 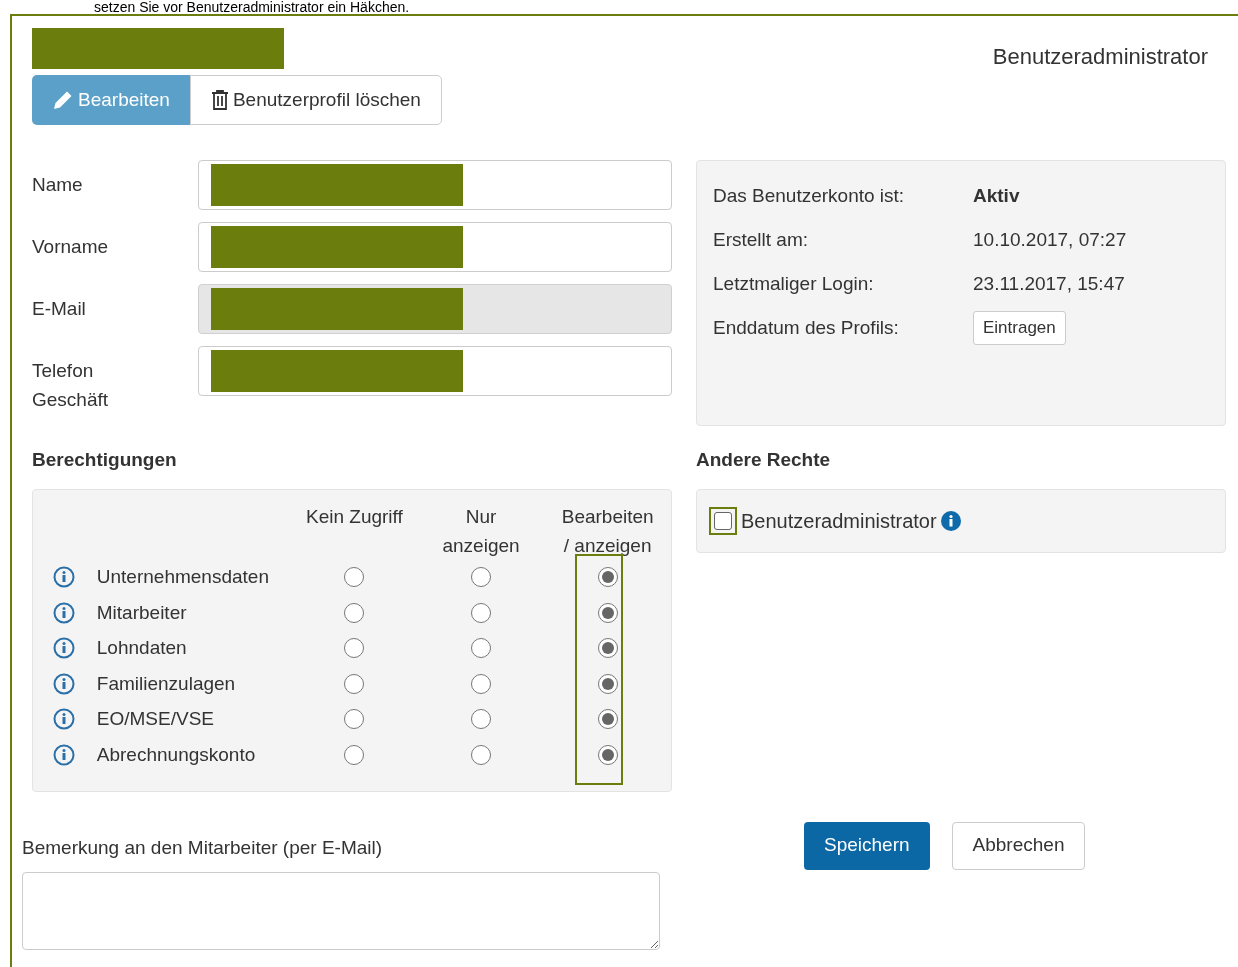 What do you see at coordinates (142, 648) in the screenshot?
I see `permission-label: Lohndaten` at bounding box center [142, 648].